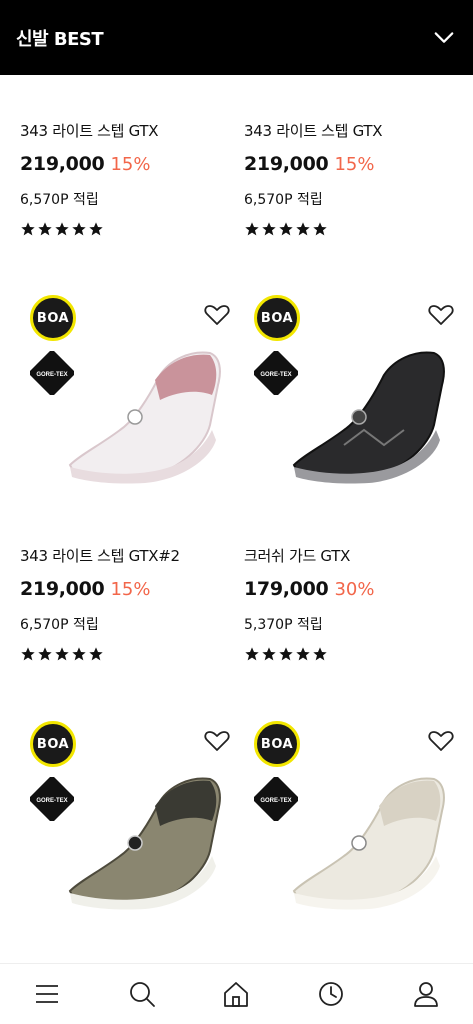 The width and height of the screenshot is (473, 1024). I want to click on top-header: 신발 BEST, so click(236, 37).